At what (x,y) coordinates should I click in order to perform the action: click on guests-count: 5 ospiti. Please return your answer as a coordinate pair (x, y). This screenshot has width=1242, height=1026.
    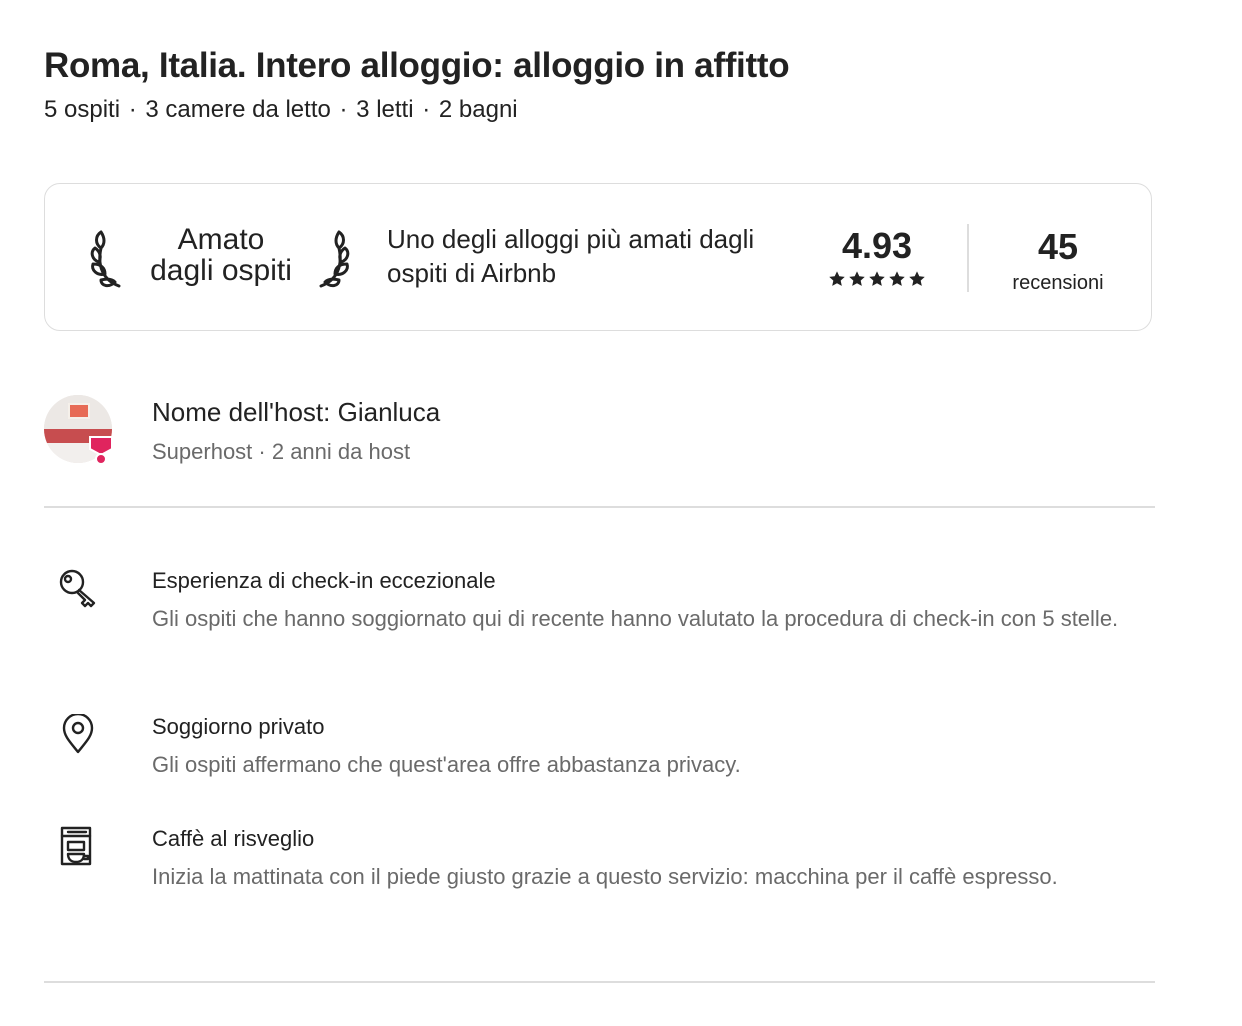
    Looking at the image, I should click on (82, 109).